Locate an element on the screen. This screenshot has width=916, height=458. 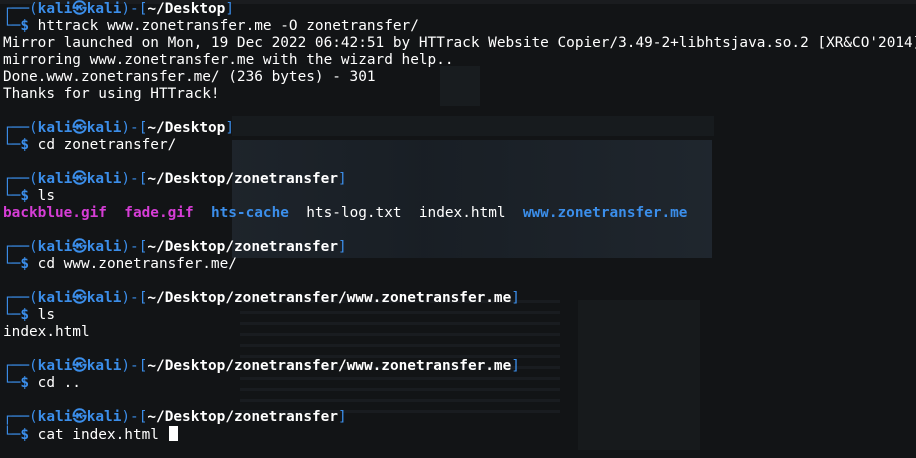
output-line: index.html is located at coordinates (46, 332).